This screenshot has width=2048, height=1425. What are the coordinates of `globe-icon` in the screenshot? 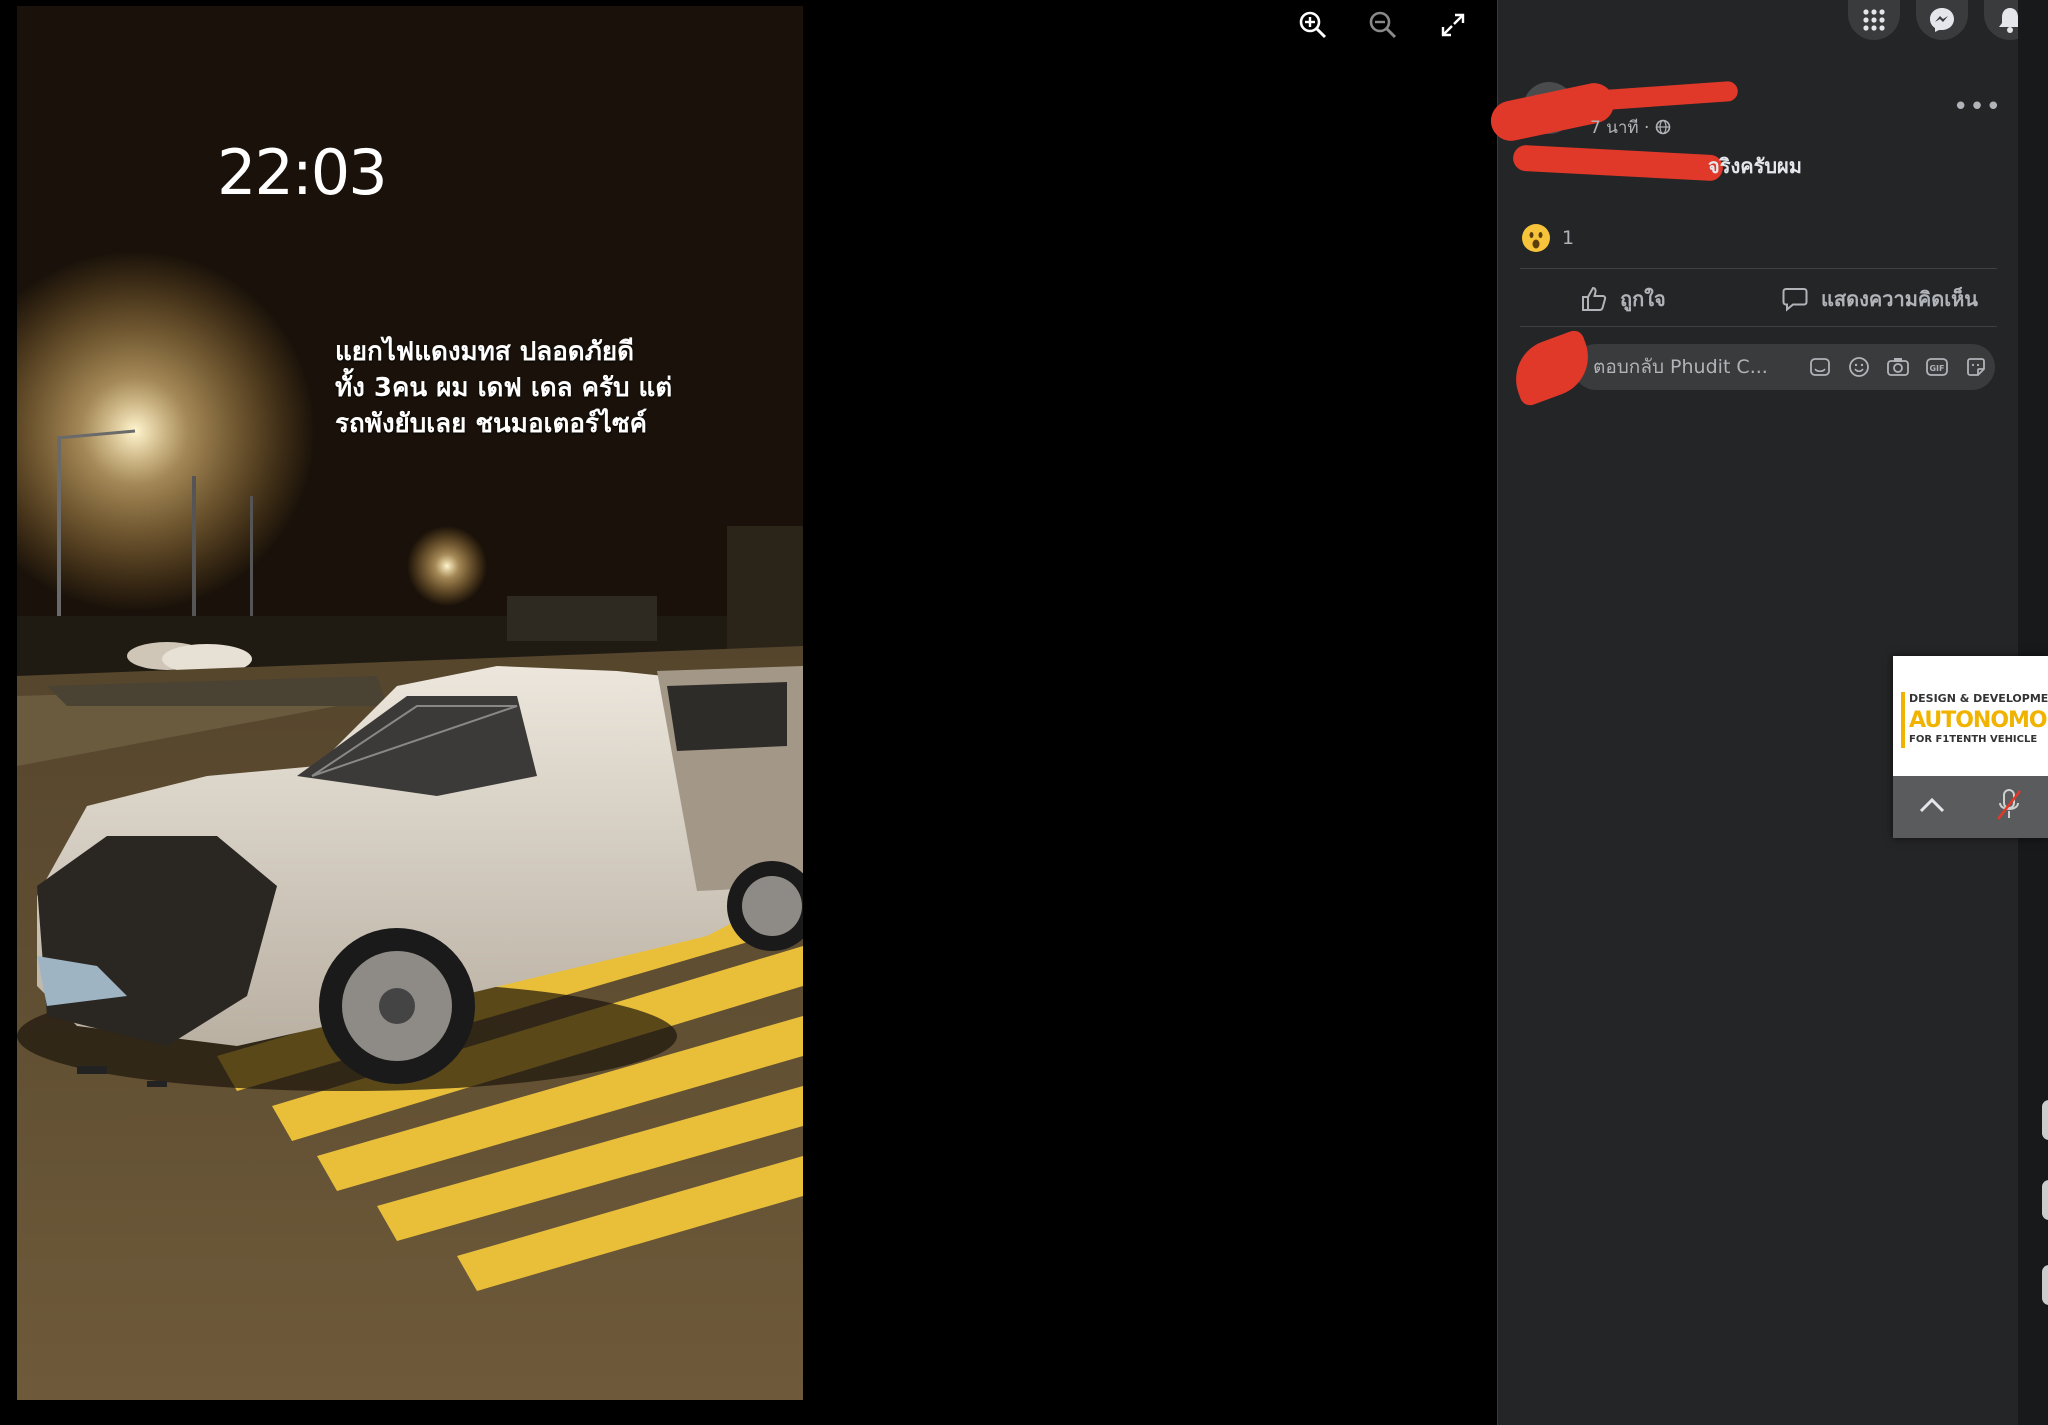 It's located at (1663, 127).